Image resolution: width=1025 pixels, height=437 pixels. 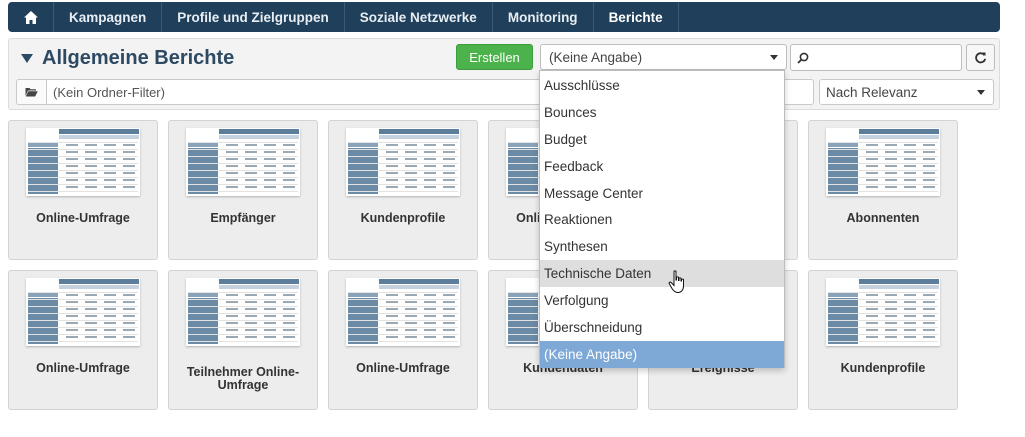 I want to click on sort-select-value: Nach Relevanz, so click(x=872, y=92).